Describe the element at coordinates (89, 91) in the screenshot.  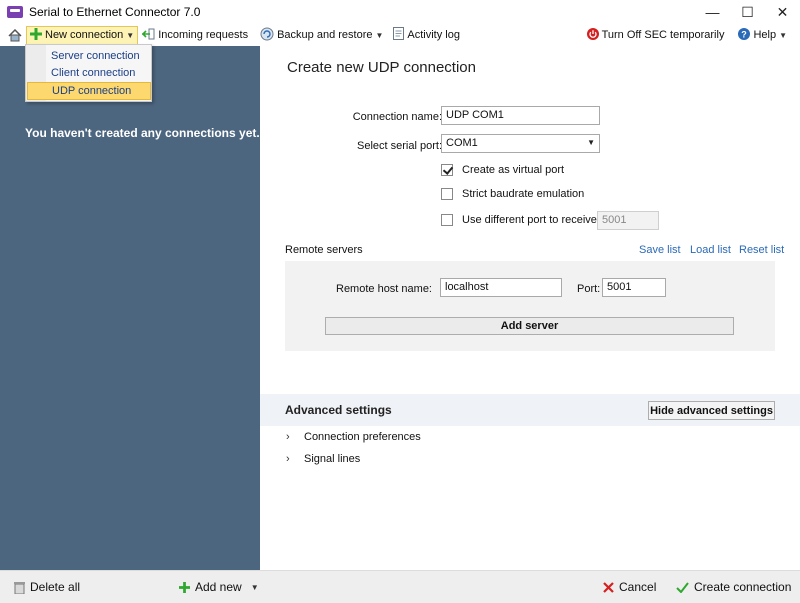
I see `menu-item-udp-connection: UDP connection` at that location.